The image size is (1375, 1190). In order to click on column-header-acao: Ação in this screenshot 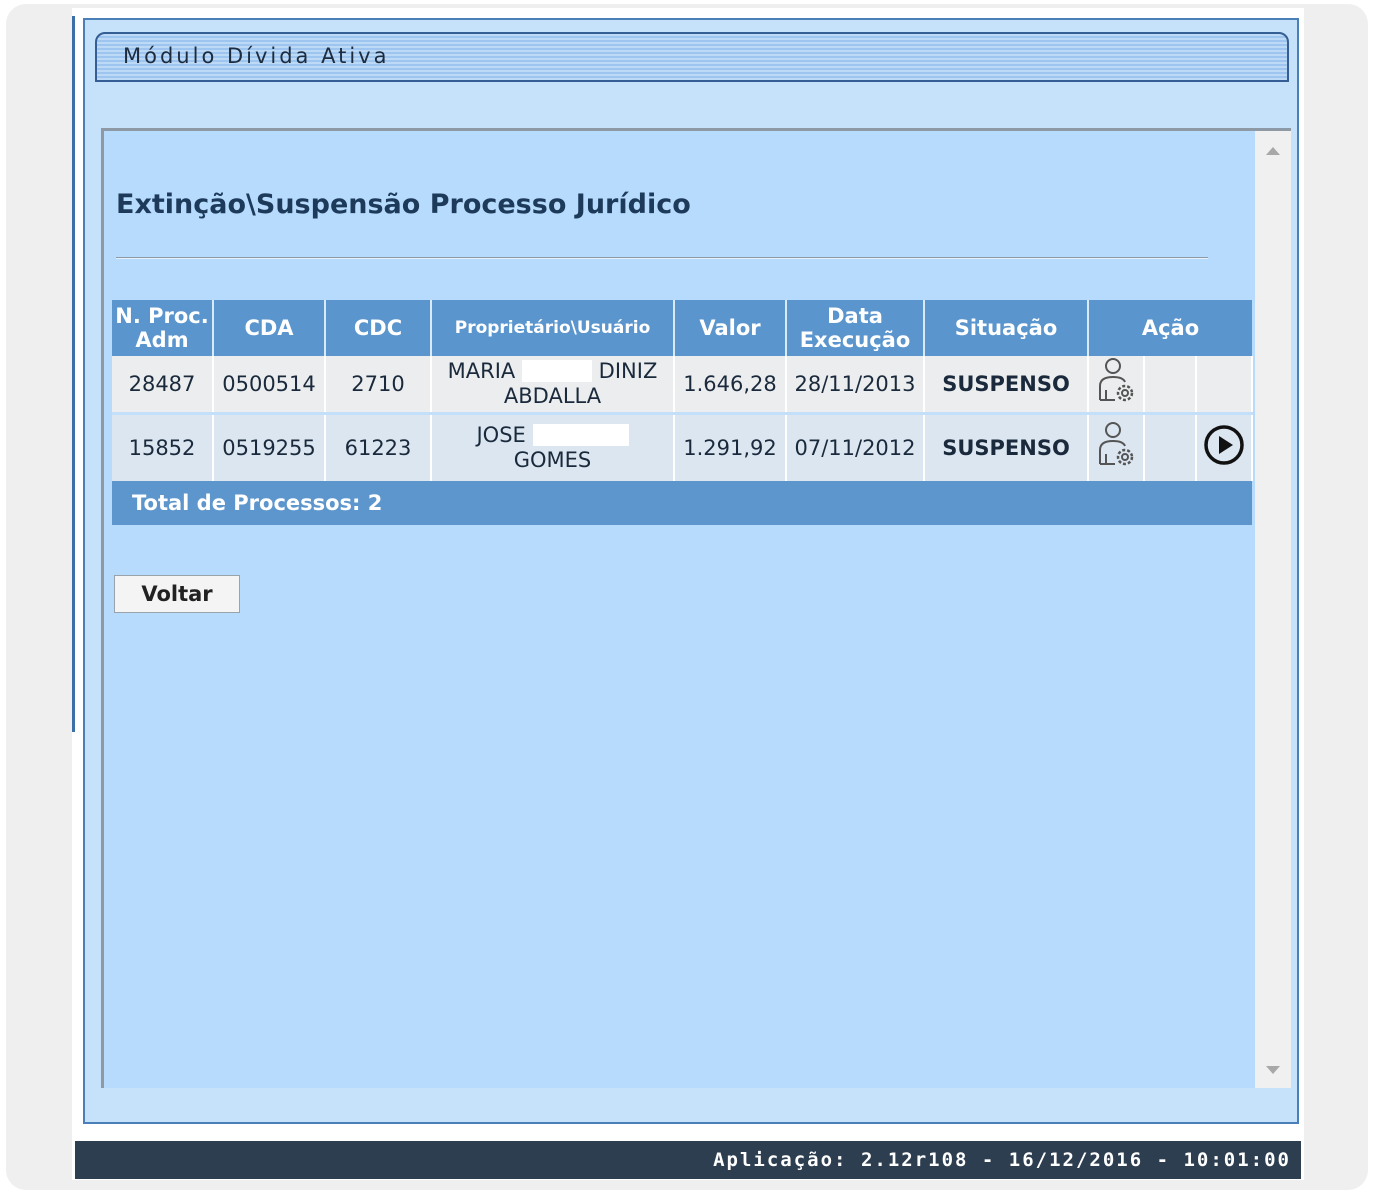, I will do `click(1170, 328)`.